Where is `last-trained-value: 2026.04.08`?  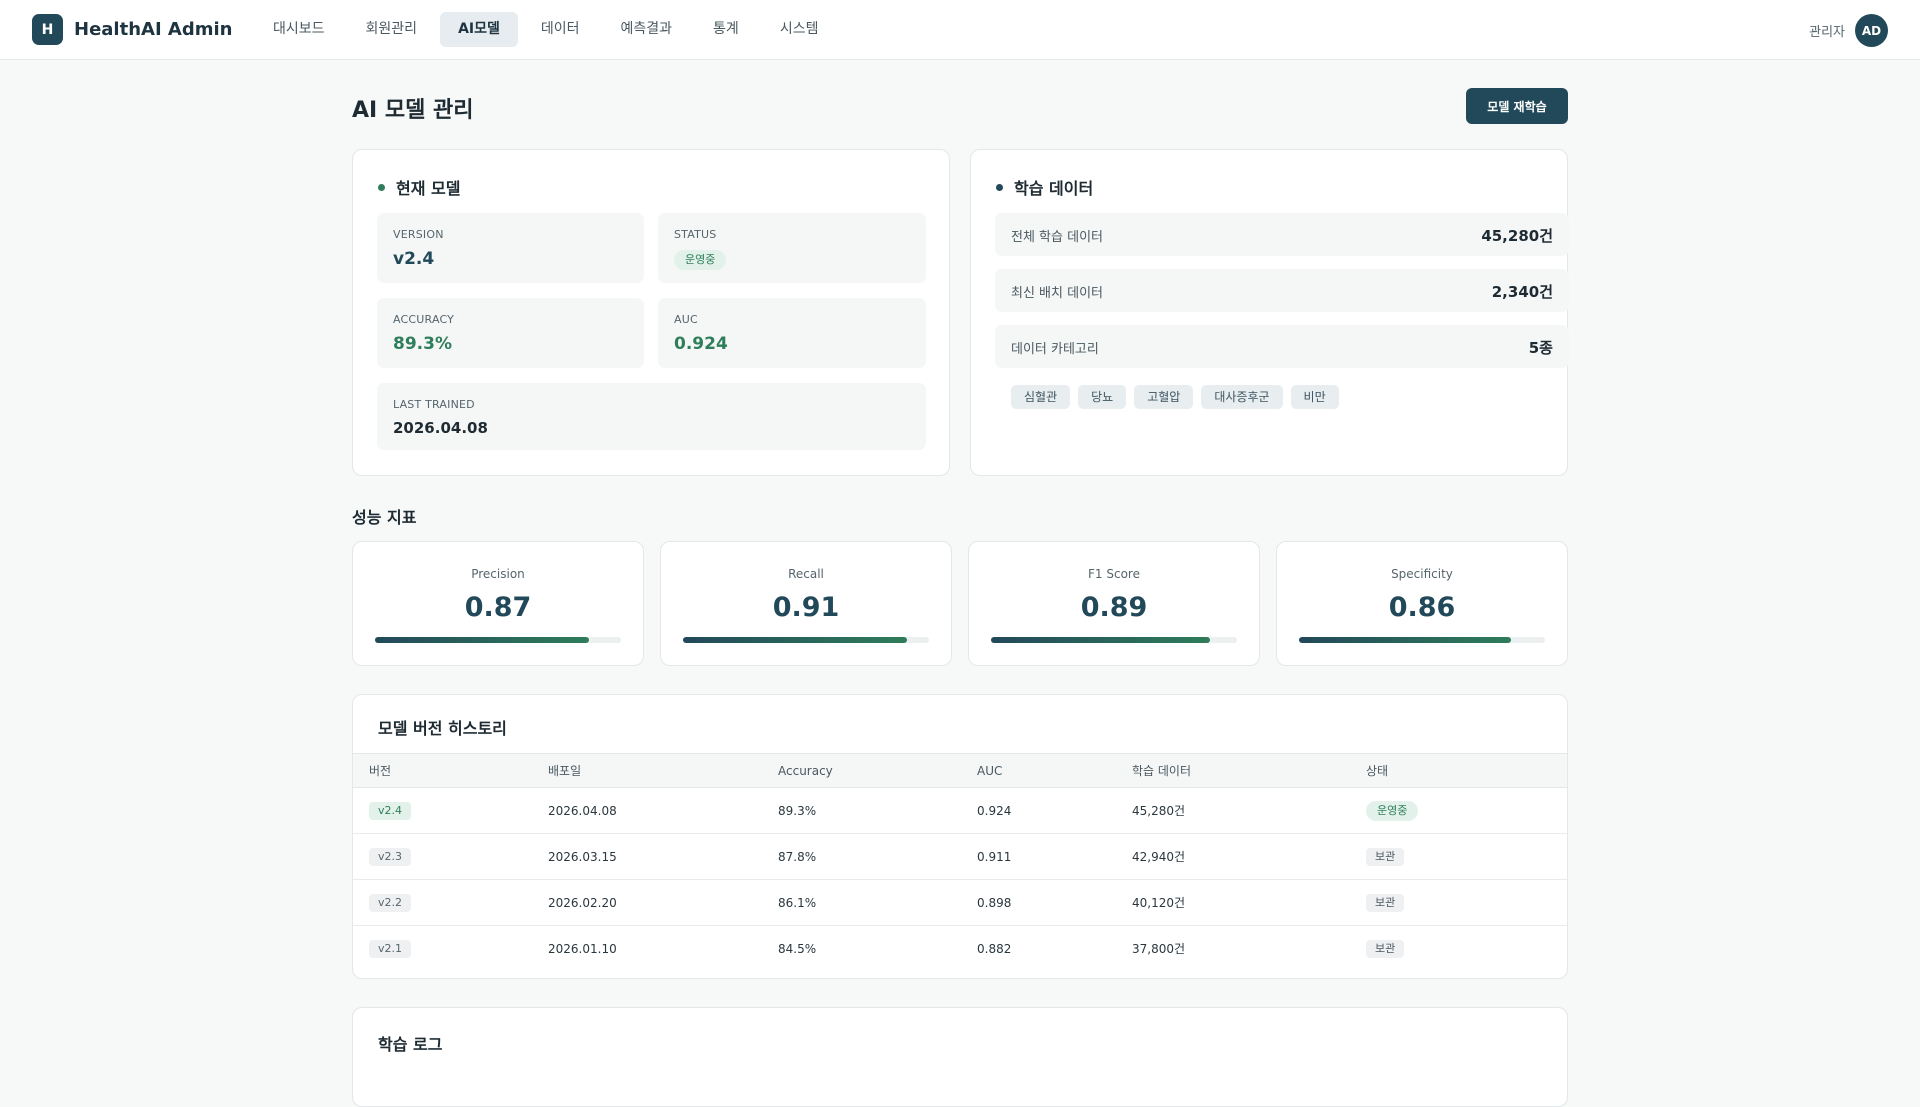 last-trained-value: 2026.04.08 is located at coordinates (440, 428).